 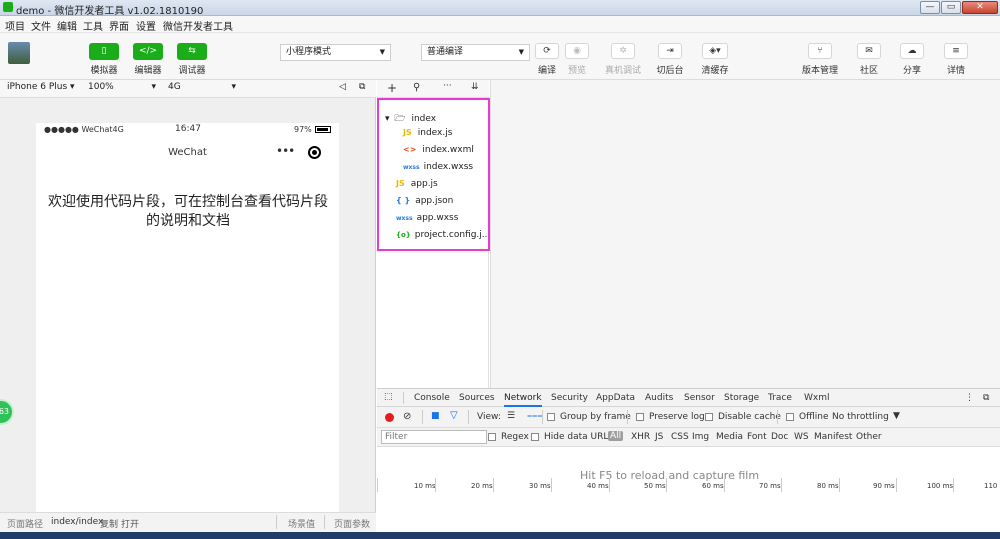 What do you see at coordinates (475, 87) in the screenshot?
I see `collapse-icon: ⇊` at bounding box center [475, 87].